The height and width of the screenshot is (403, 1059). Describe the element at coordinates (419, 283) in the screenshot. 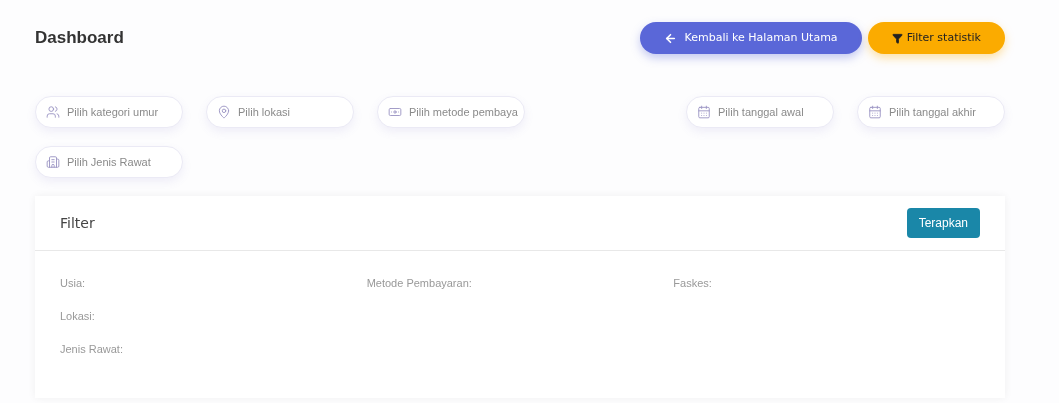

I see `filter-label: Metode Pembayaran:` at that location.